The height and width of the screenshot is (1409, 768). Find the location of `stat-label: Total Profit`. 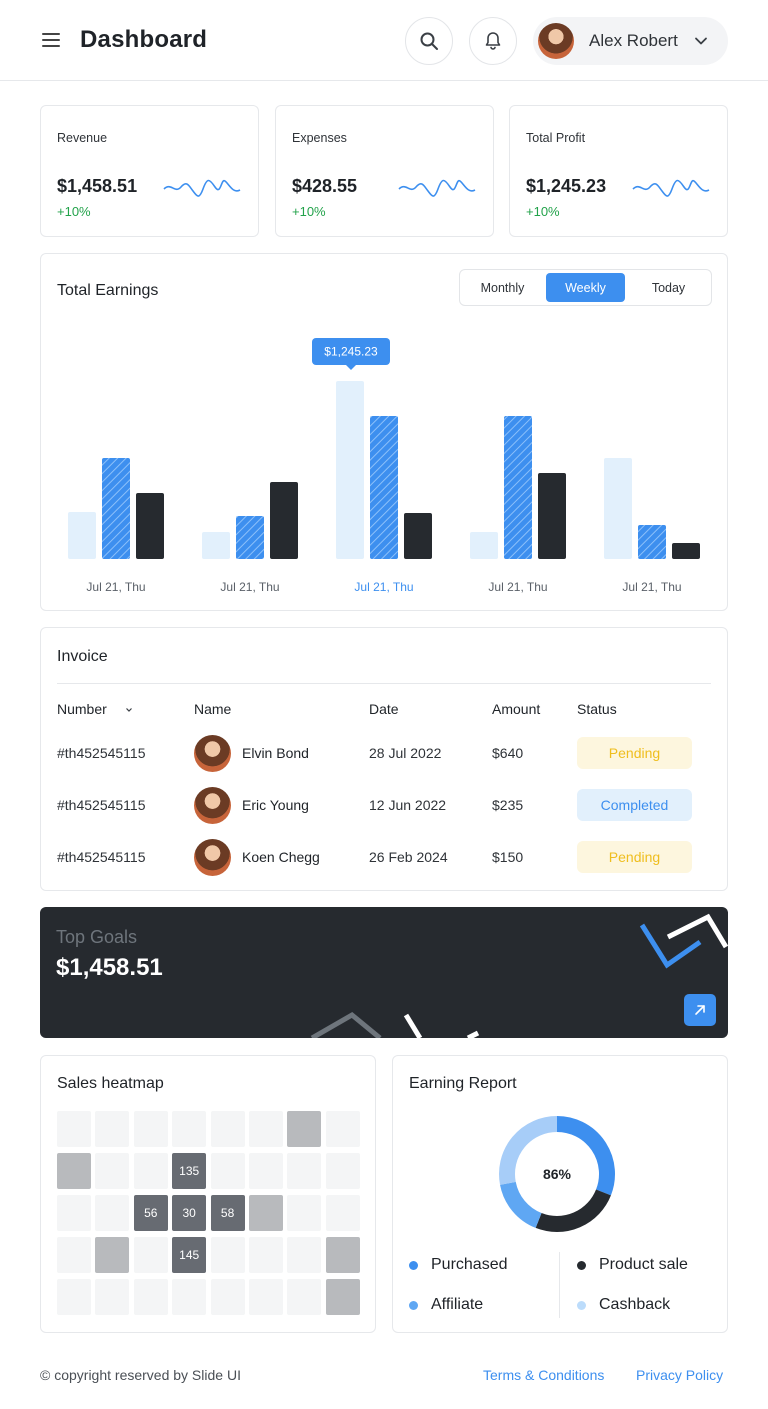

stat-label: Total Profit is located at coordinates (556, 138).